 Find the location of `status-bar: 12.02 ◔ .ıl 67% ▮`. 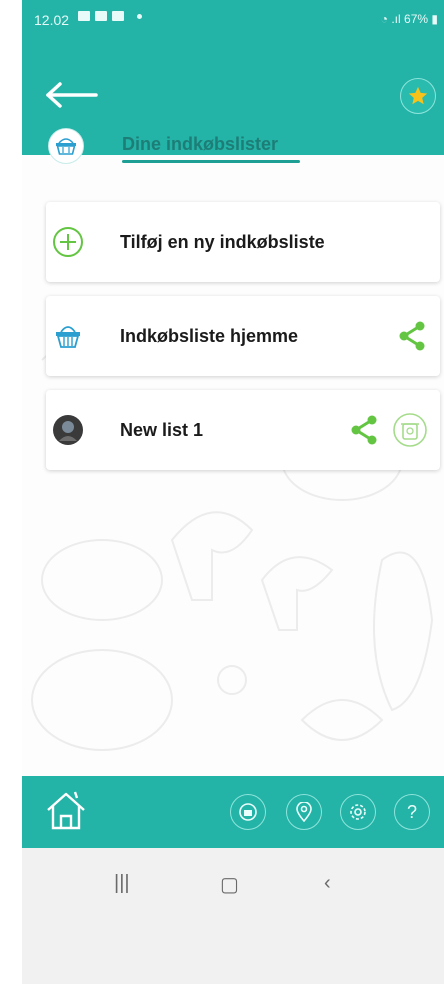

status-bar: 12.02 ◔ .ıl 67% ▮ is located at coordinates (233, 20).